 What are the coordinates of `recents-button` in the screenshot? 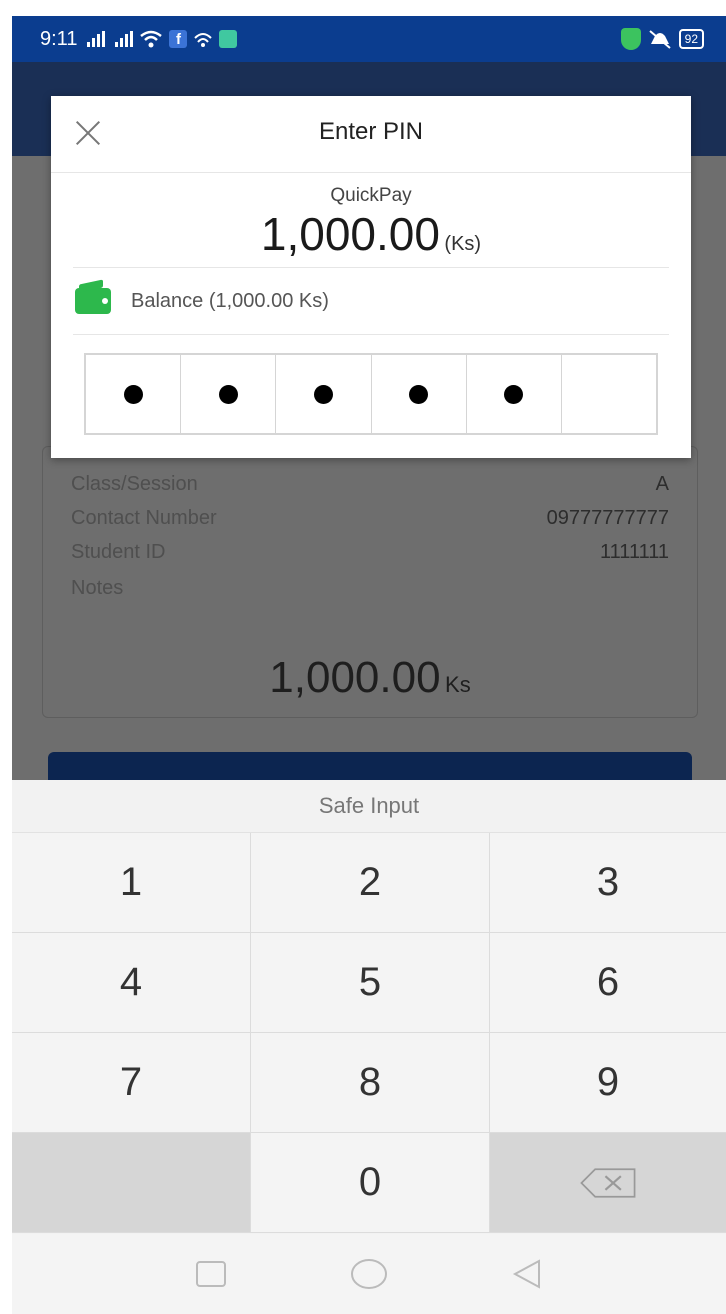 It's located at (211, 1274).